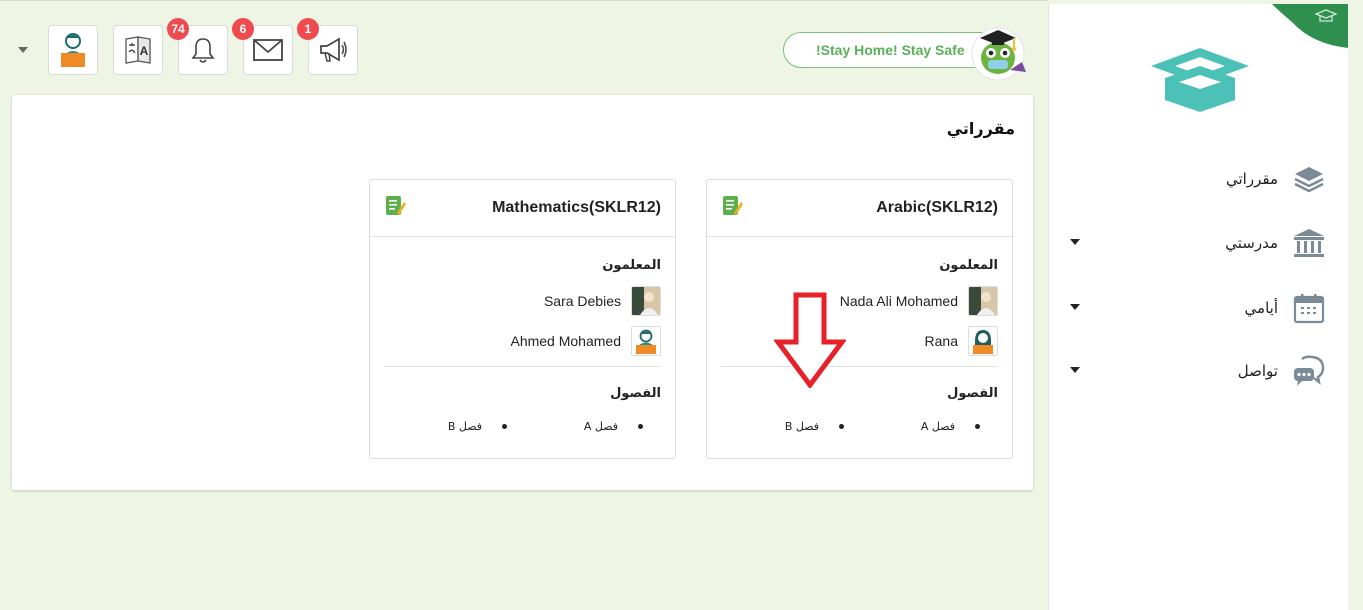 This screenshot has height=610, width=1363. Describe the element at coordinates (1257, 371) in the screenshot. I see `sidebar-item-label: تواصل` at that location.